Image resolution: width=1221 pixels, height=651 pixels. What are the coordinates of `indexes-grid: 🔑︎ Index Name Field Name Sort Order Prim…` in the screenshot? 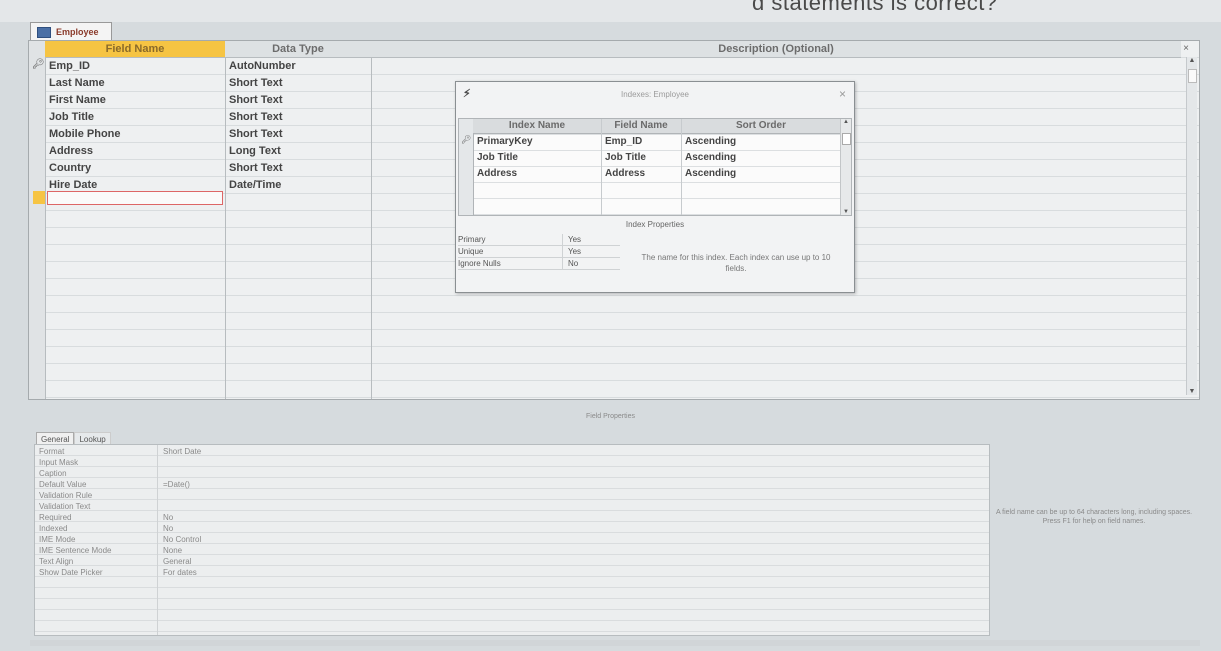 It's located at (655, 167).